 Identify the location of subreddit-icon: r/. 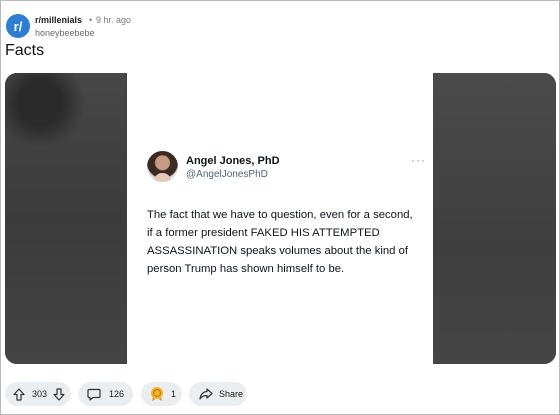
(18, 26).